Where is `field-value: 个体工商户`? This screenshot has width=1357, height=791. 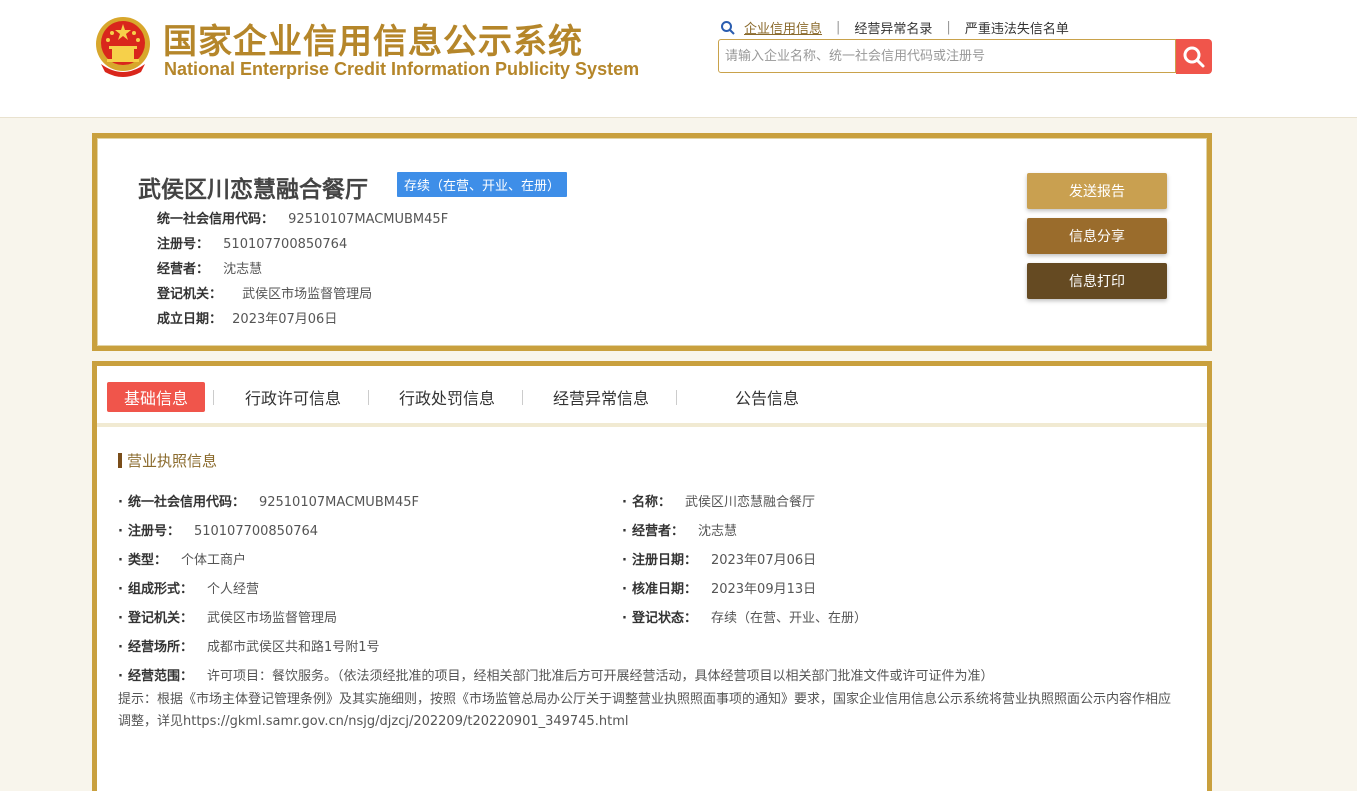 field-value: 个体工商户 is located at coordinates (213, 560).